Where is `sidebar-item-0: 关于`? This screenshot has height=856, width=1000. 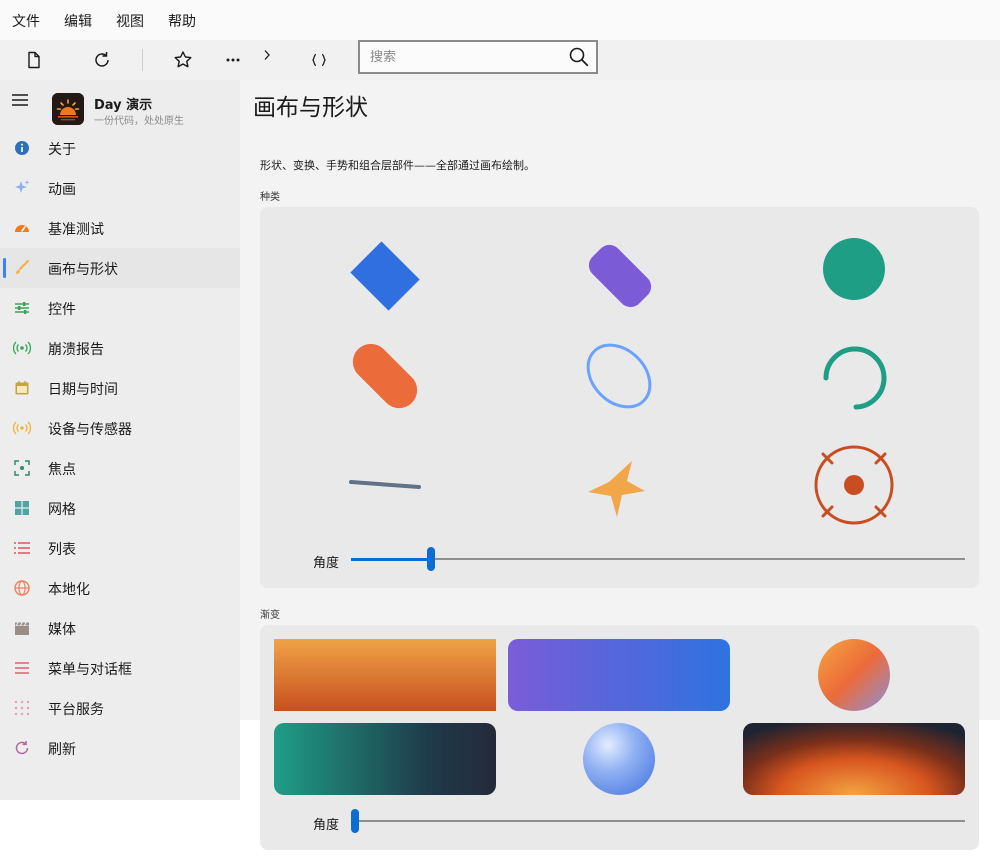
sidebar-item-0: 关于 is located at coordinates (120, 148).